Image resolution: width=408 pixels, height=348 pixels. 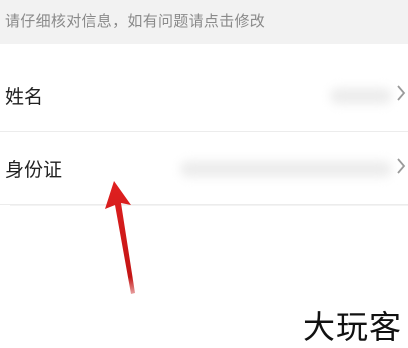 What do you see at coordinates (353, 327) in the screenshot?
I see `watermark-logo: 大玩客` at bounding box center [353, 327].